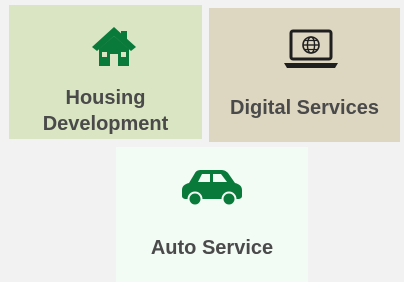 The image size is (404, 282). Describe the element at coordinates (105, 111) in the screenshot. I see `tile-label-housing: Housing Development` at that location.